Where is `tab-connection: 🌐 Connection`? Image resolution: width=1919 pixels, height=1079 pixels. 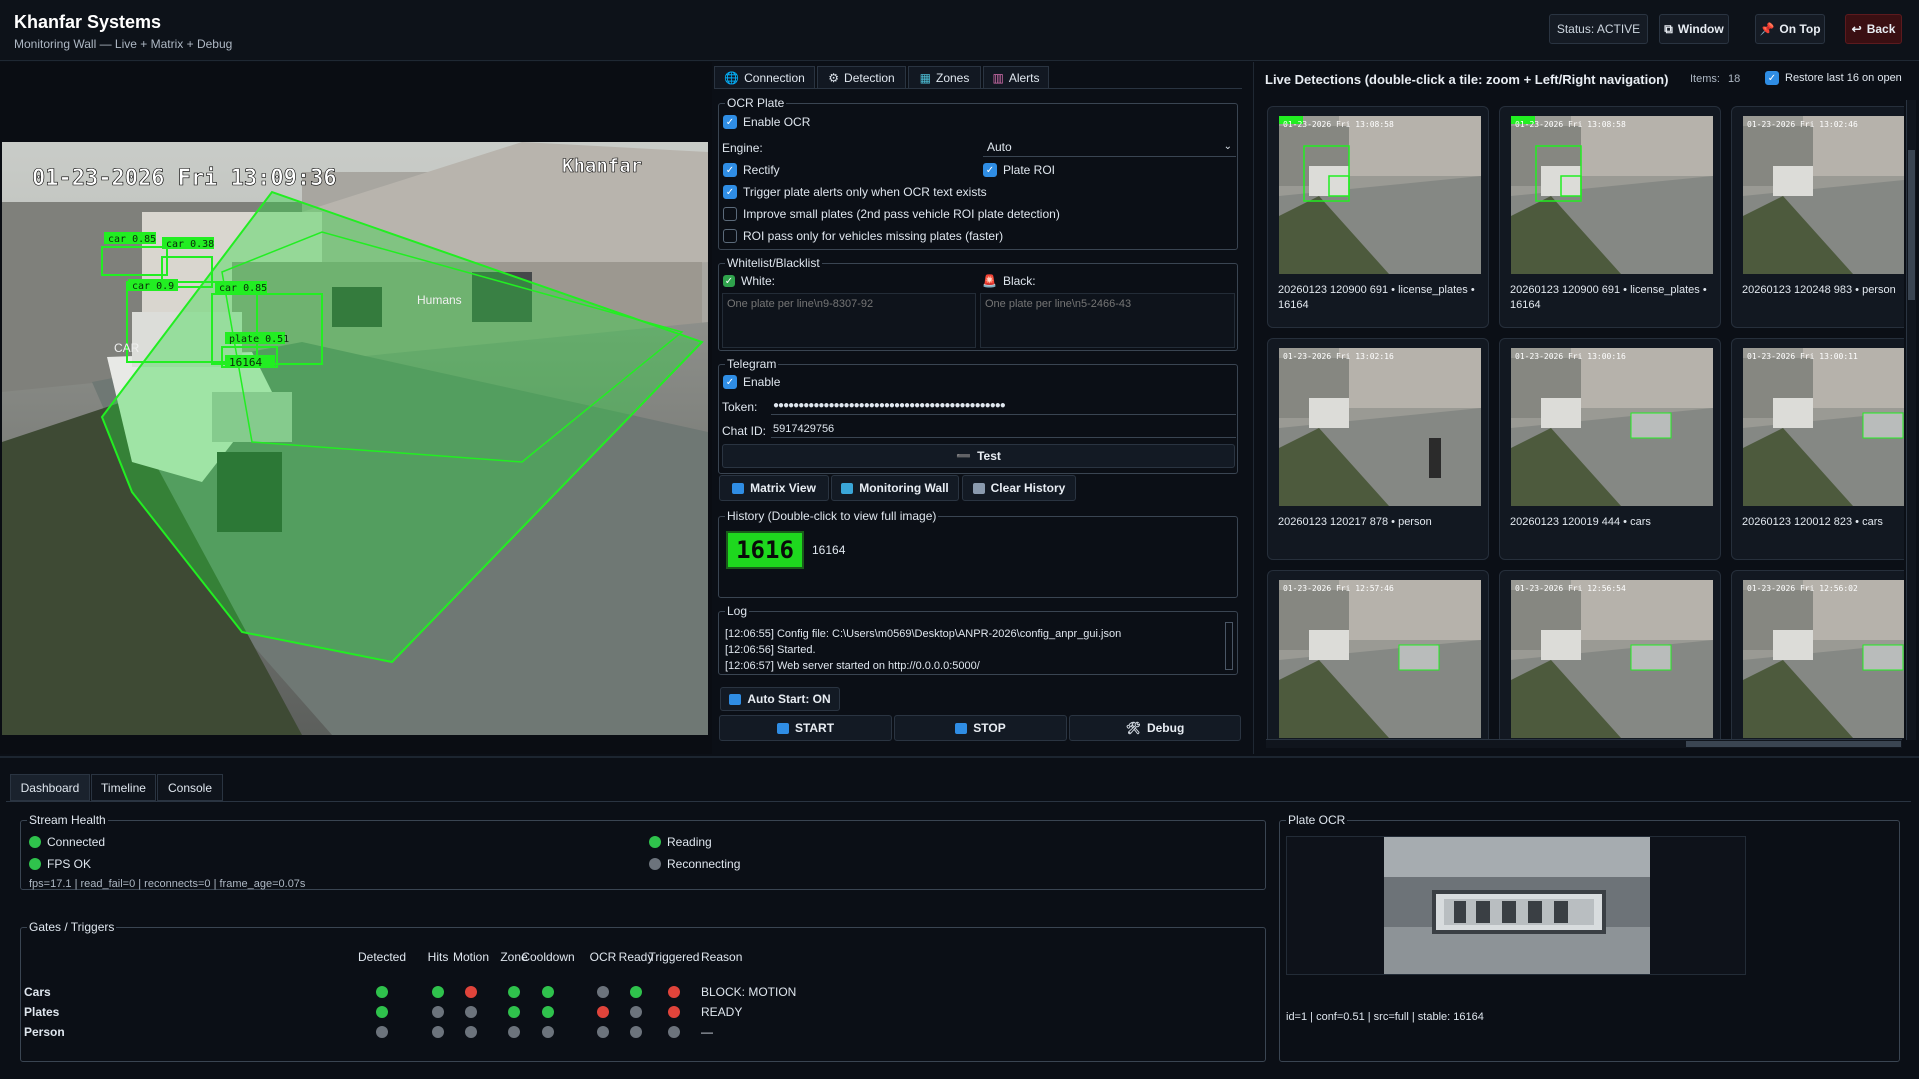 tab-connection: 🌐 Connection is located at coordinates (764, 77).